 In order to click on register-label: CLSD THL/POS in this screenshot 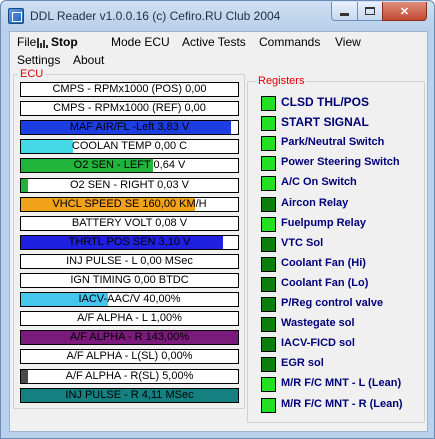, I will do `click(325, 102)`.